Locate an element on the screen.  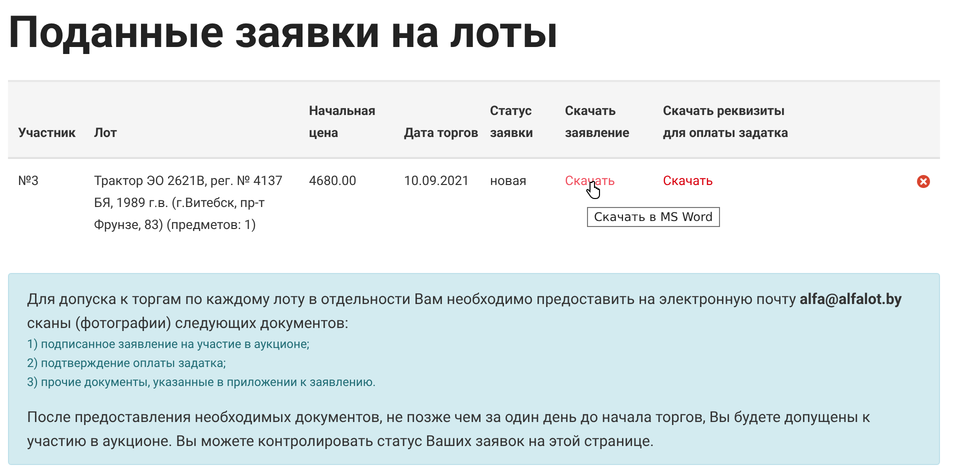
table-cell: новая is located at coordinates (508, 181).